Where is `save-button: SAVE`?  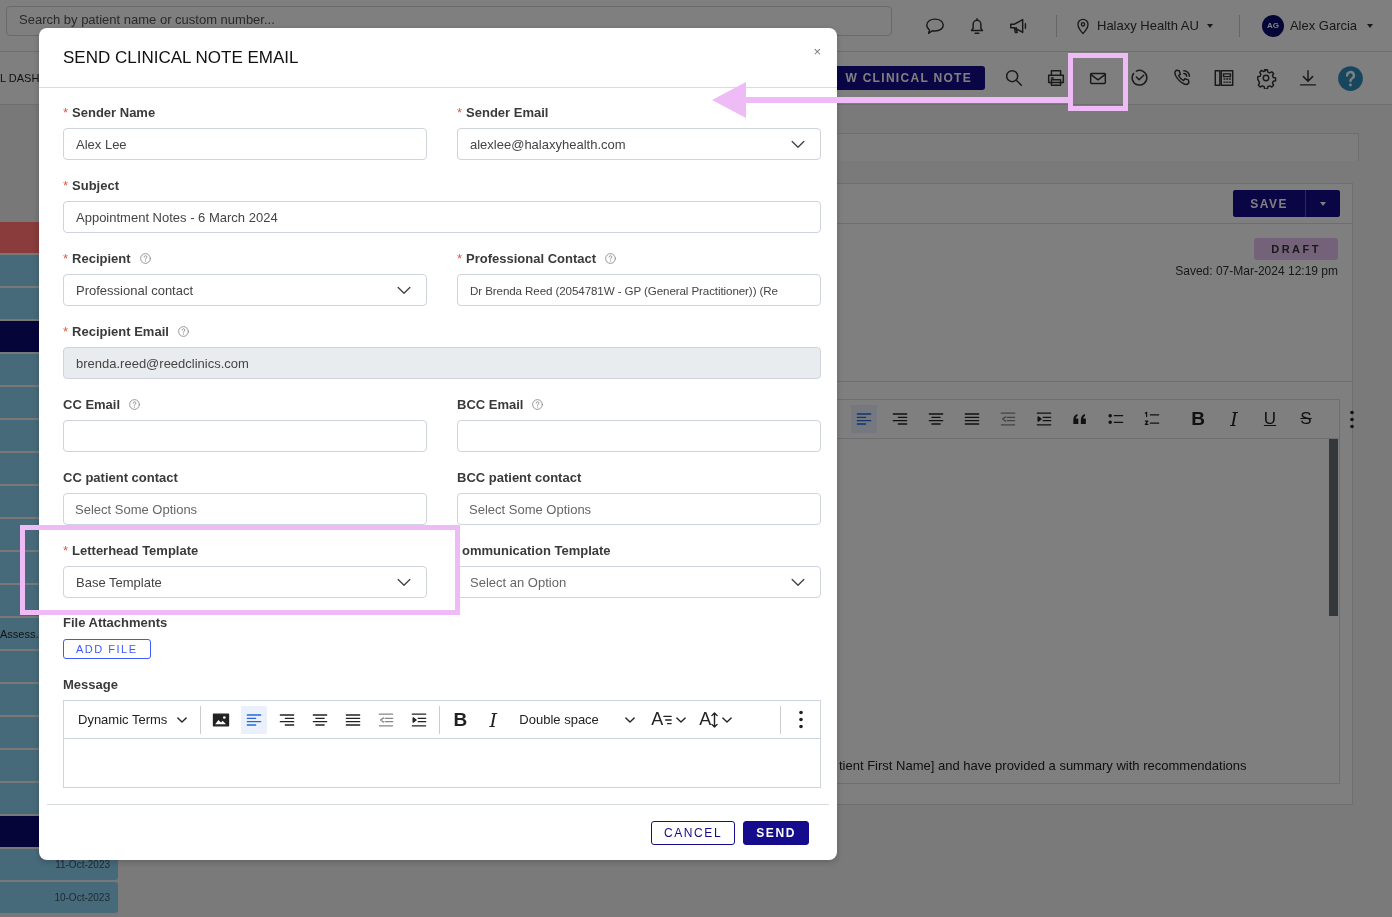 save-button: SAVE is located at coordinates (1269, 203).